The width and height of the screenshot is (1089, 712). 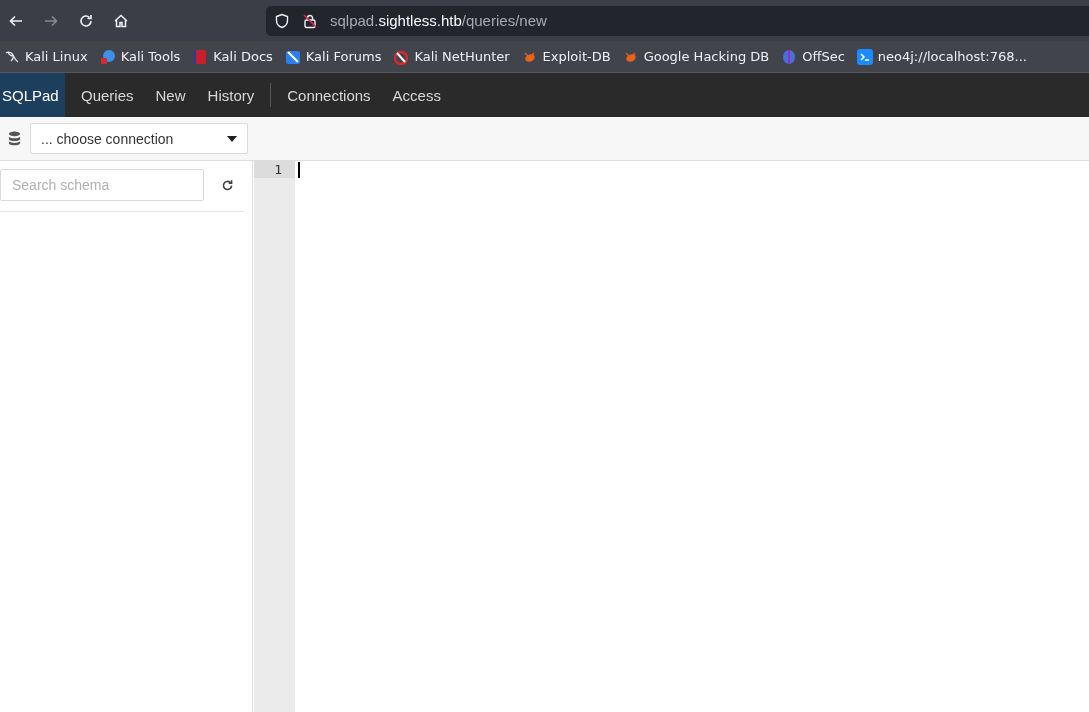 I want to click on bookmark-link: Kali Linux, so click(x=46, y=56).